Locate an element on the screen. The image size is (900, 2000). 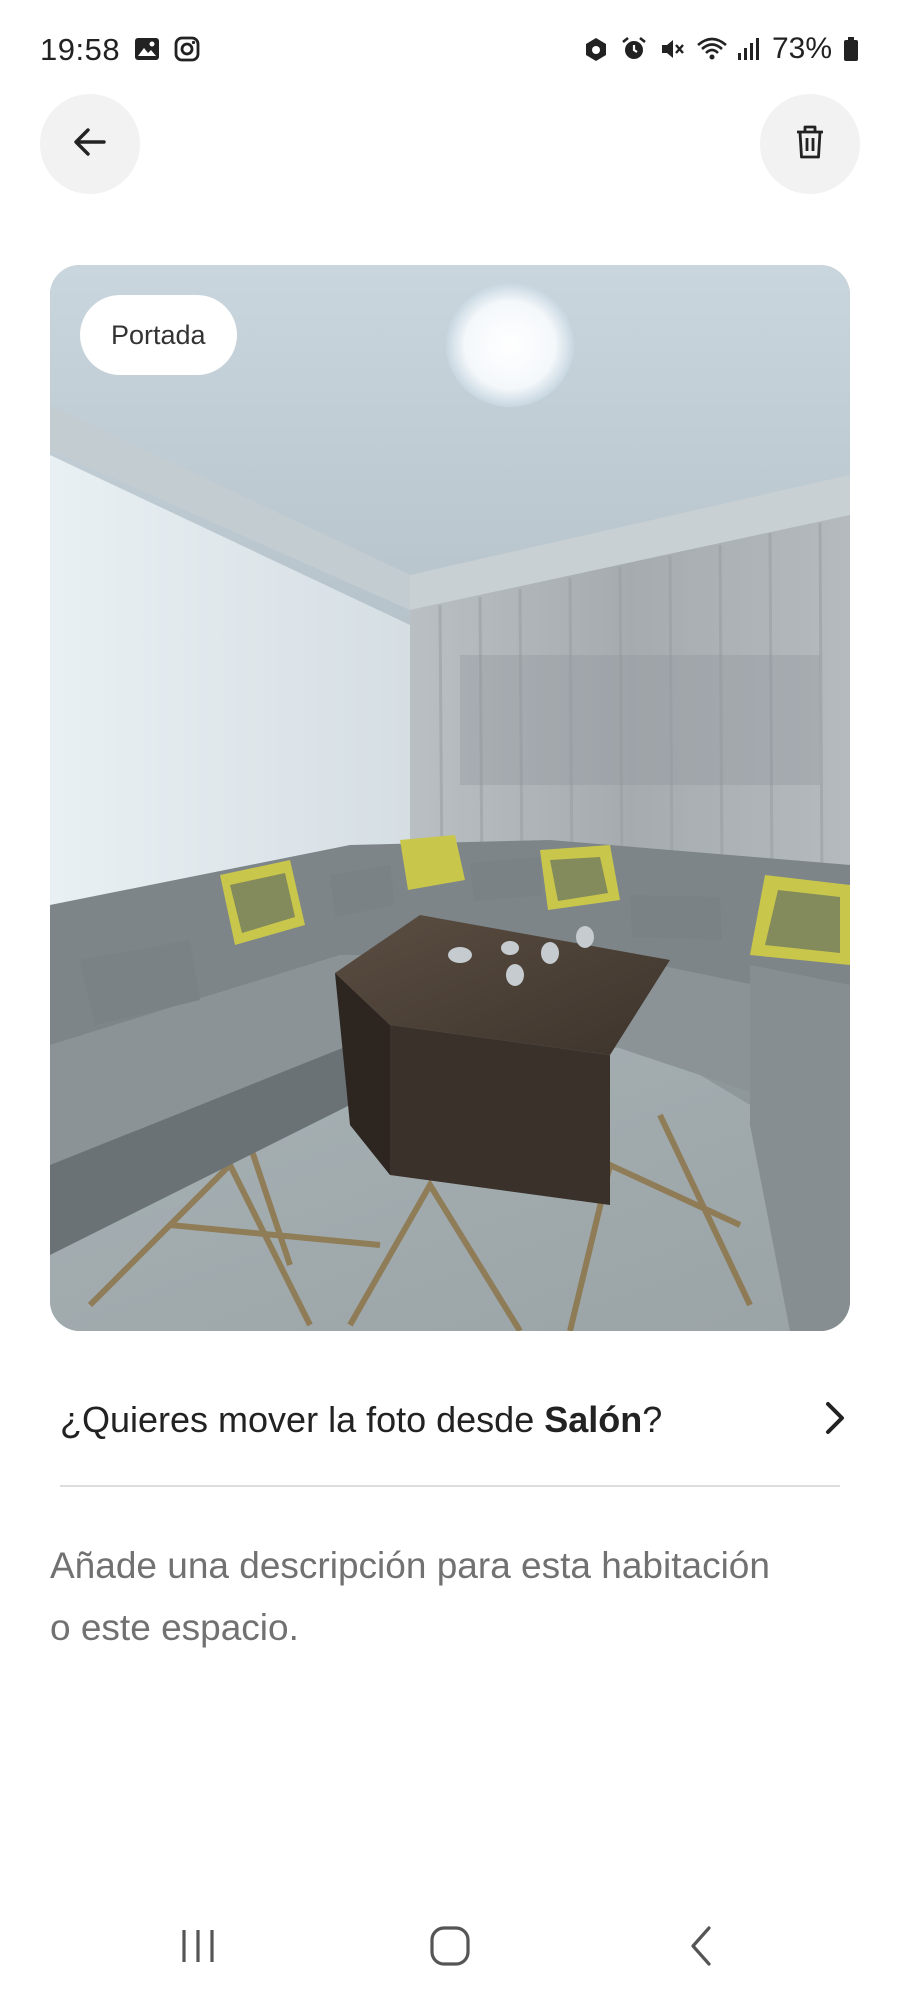
status-bar: 19:58 73% is located at coordinates (450, 50).